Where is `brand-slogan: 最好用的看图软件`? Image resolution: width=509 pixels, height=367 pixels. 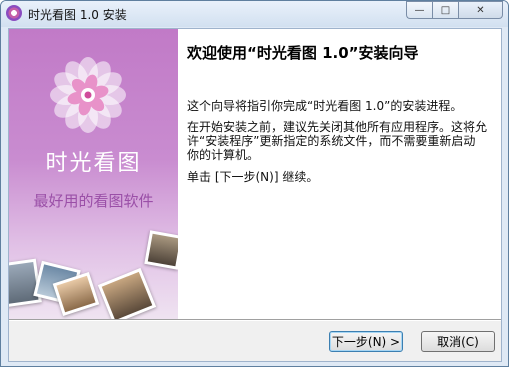
brand-slogan: 最好用的看图软件 is located at coordinates (93, 201).